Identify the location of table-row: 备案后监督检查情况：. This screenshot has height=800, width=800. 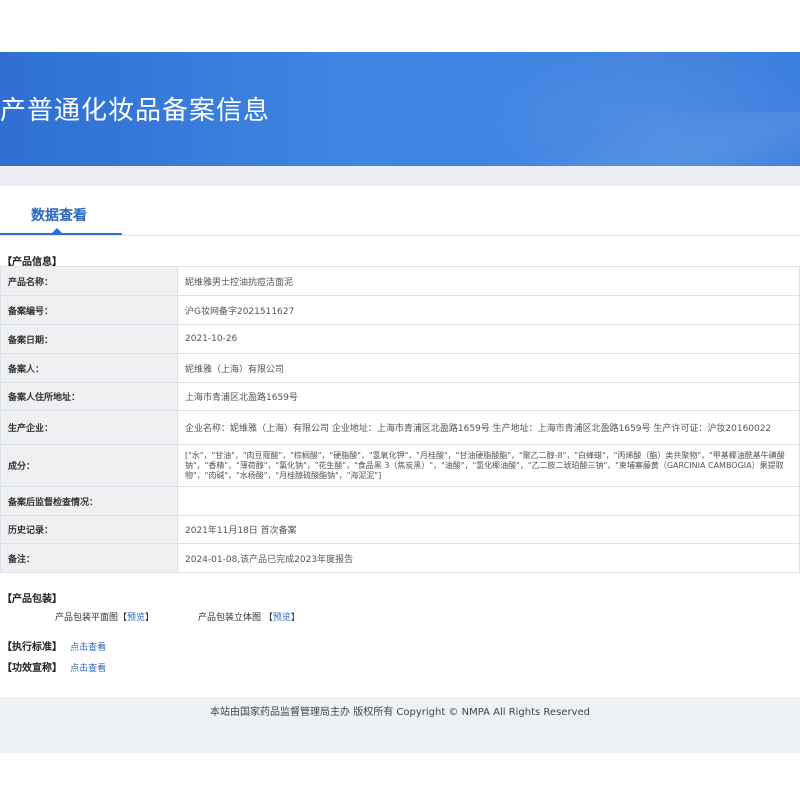
(400, 501).